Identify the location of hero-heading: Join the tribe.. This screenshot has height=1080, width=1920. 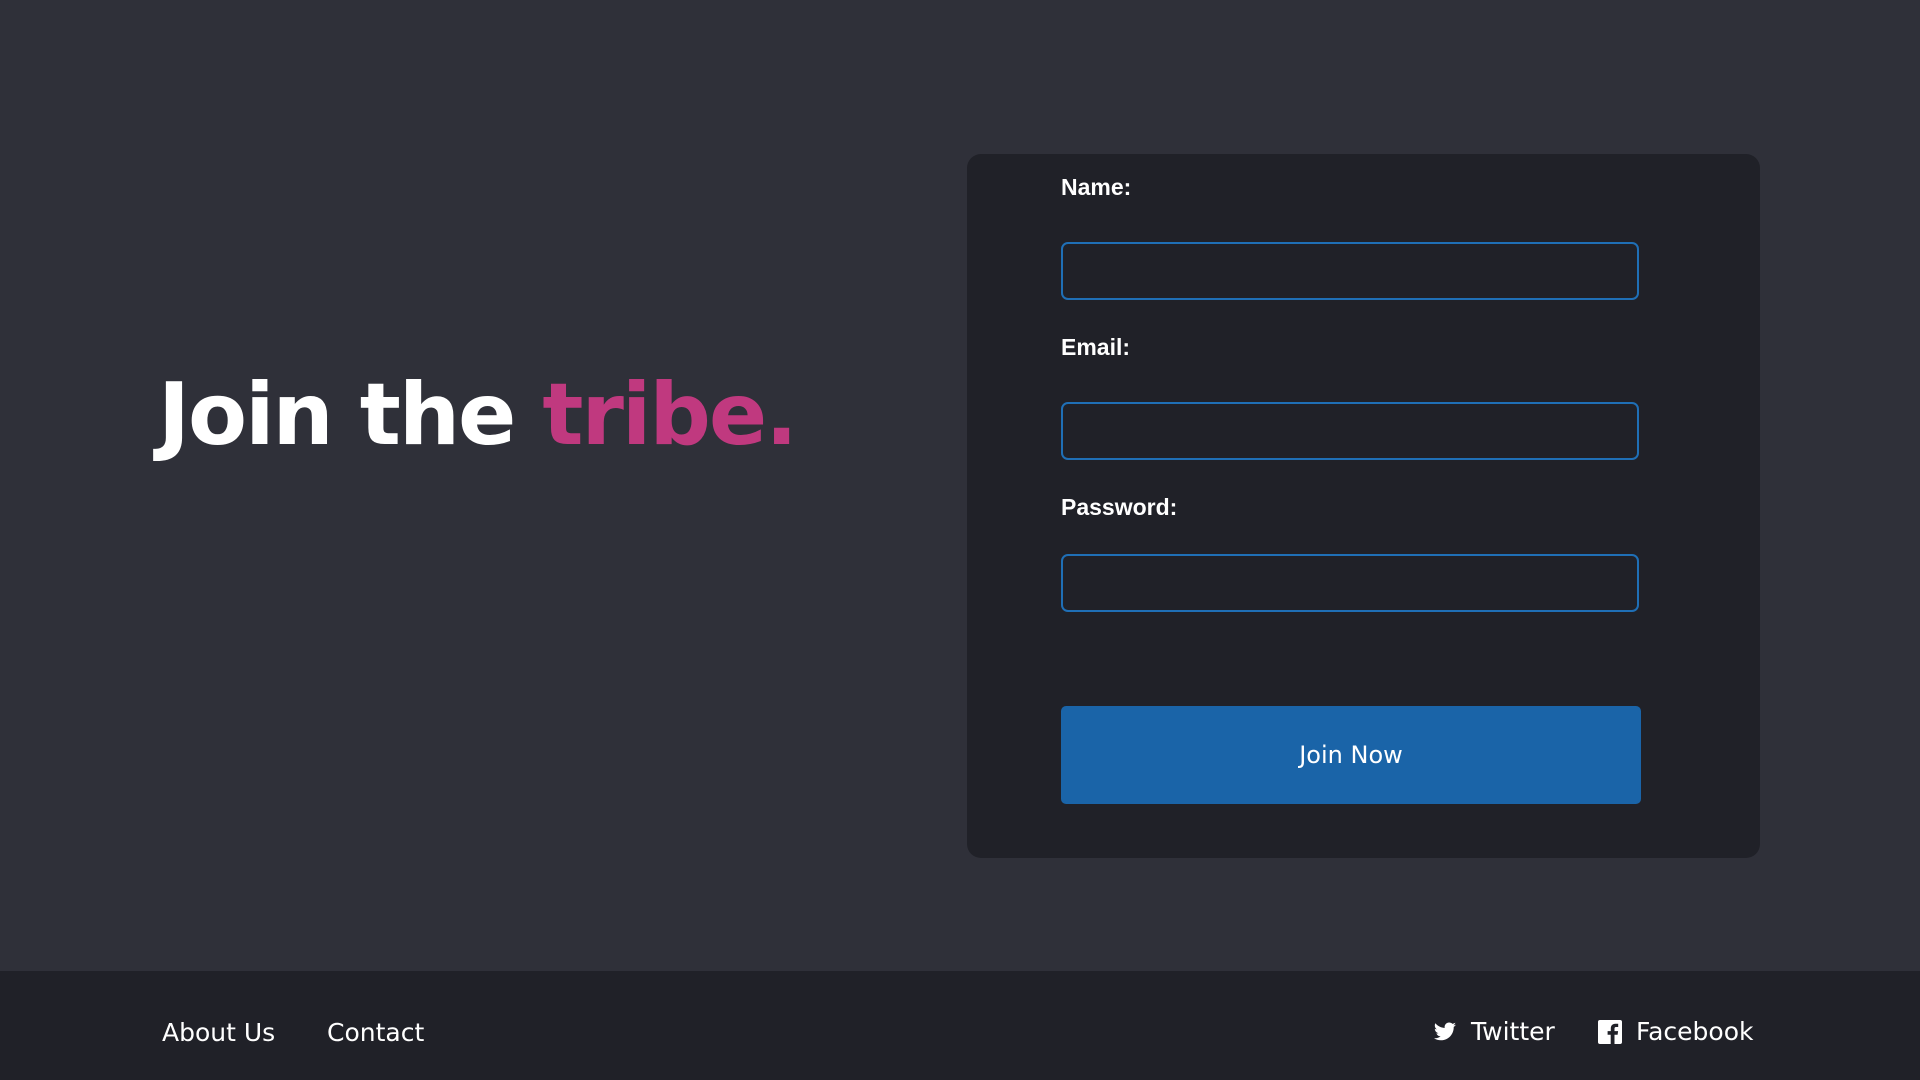
(478, 415).